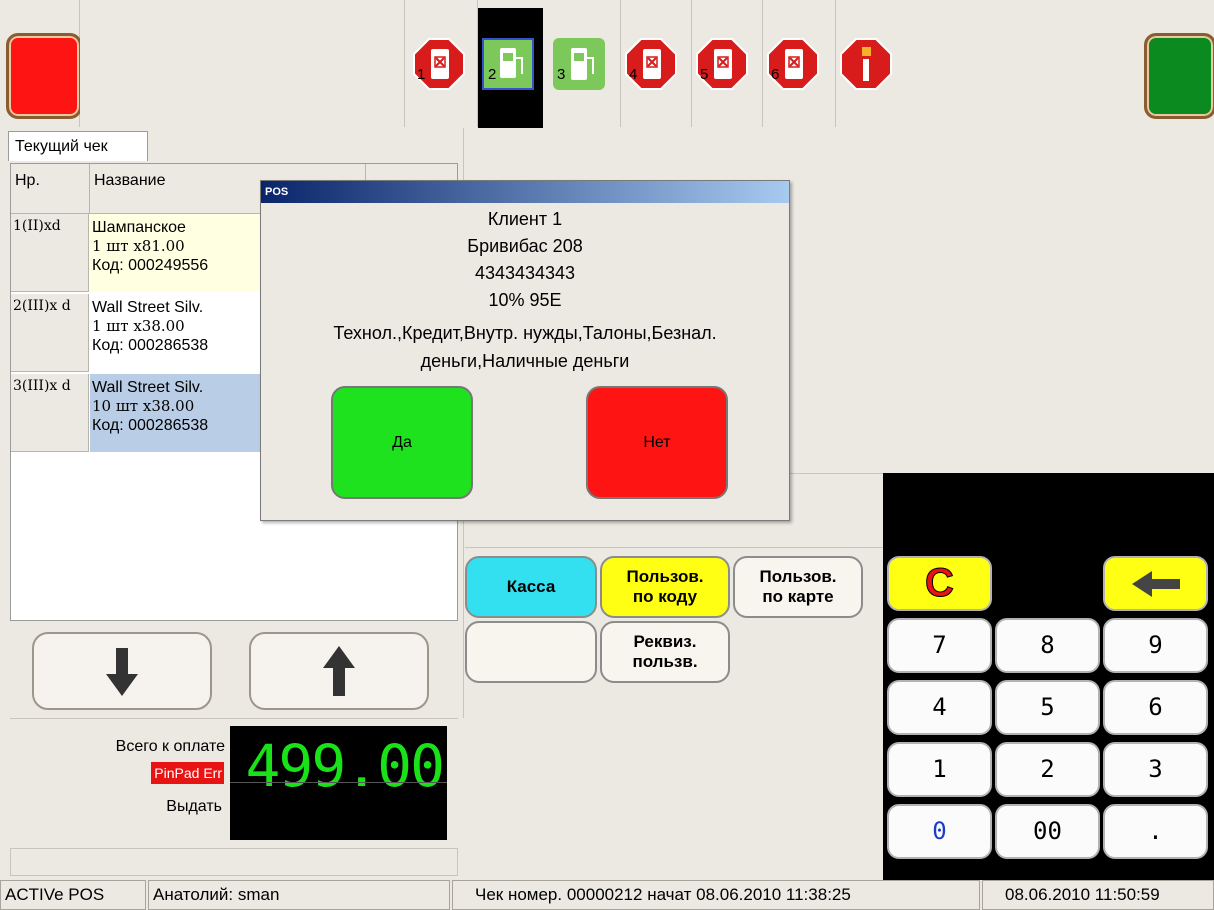 The width and height of the screenshot is (1214, 910). Describe the element at coordinates (1098, 895) in the screenshot. I see `status-datetime: 08.06.2010 11:50:59` at that location.